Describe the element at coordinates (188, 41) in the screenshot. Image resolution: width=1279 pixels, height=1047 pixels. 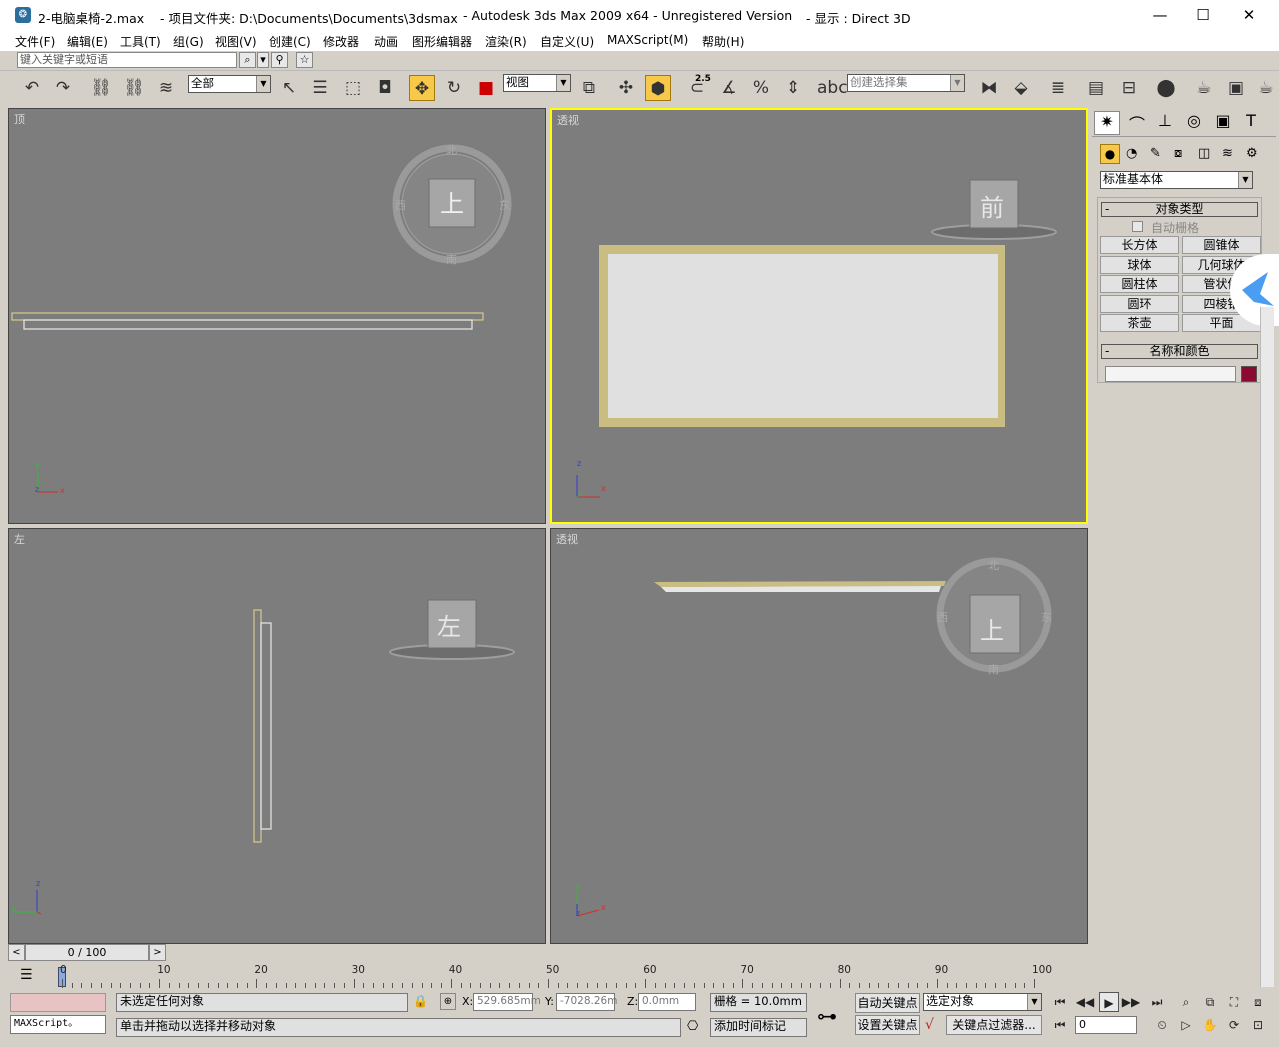
I see `menu-group: 组(G)` at that location.